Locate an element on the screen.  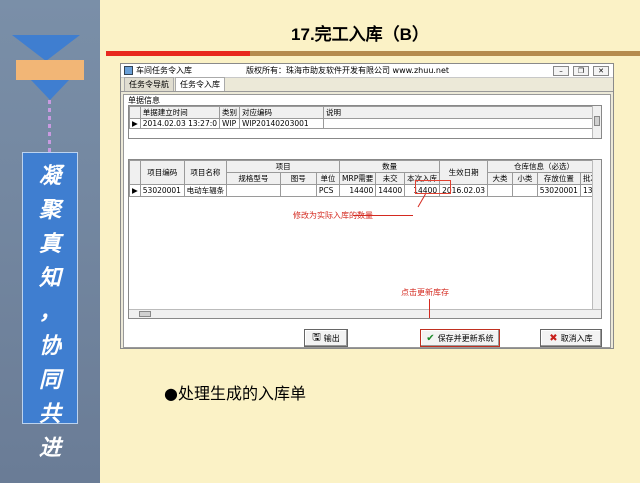
column-header: 规格型号 is located at coordinates (253, 178).